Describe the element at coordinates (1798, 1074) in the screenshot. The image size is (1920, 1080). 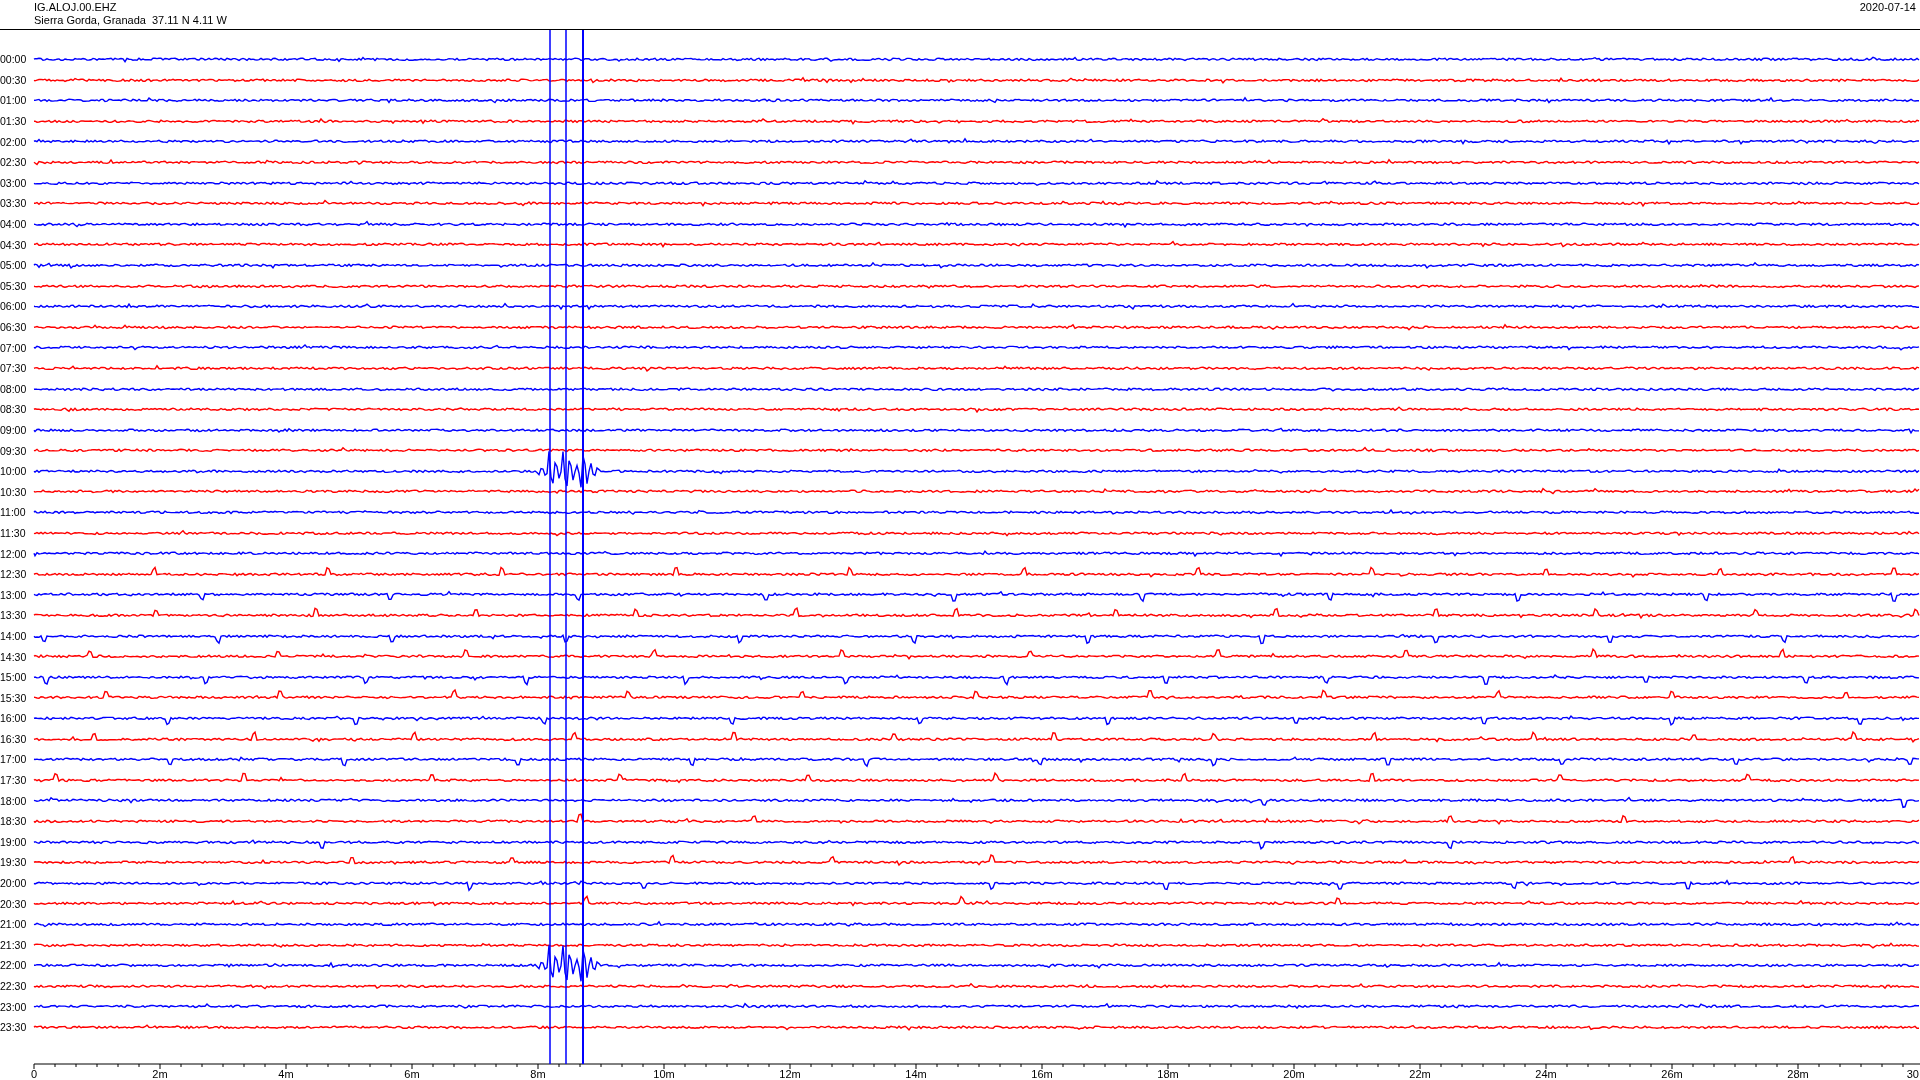
I see `axis-label: 28m` at that location.